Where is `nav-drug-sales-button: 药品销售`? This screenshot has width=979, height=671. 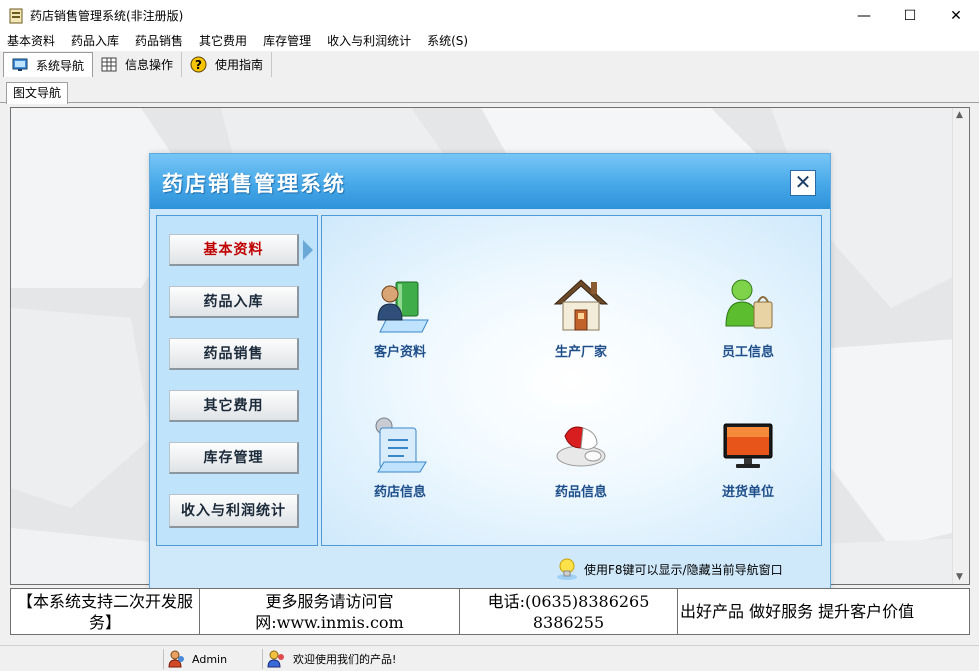 nav-drug-sales-button: 药品销售 is located at coordinates (234, 354).